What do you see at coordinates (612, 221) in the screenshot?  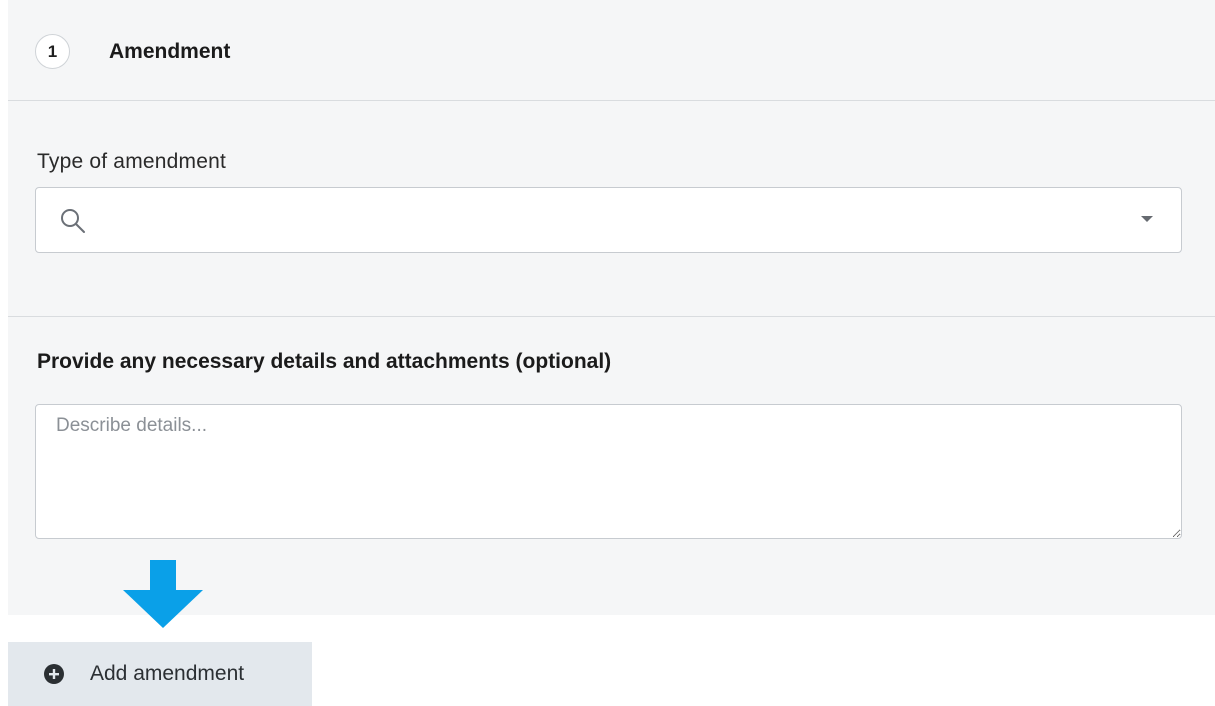 I see `type-of-amendment-search-input` at bounding box center [612, 221].